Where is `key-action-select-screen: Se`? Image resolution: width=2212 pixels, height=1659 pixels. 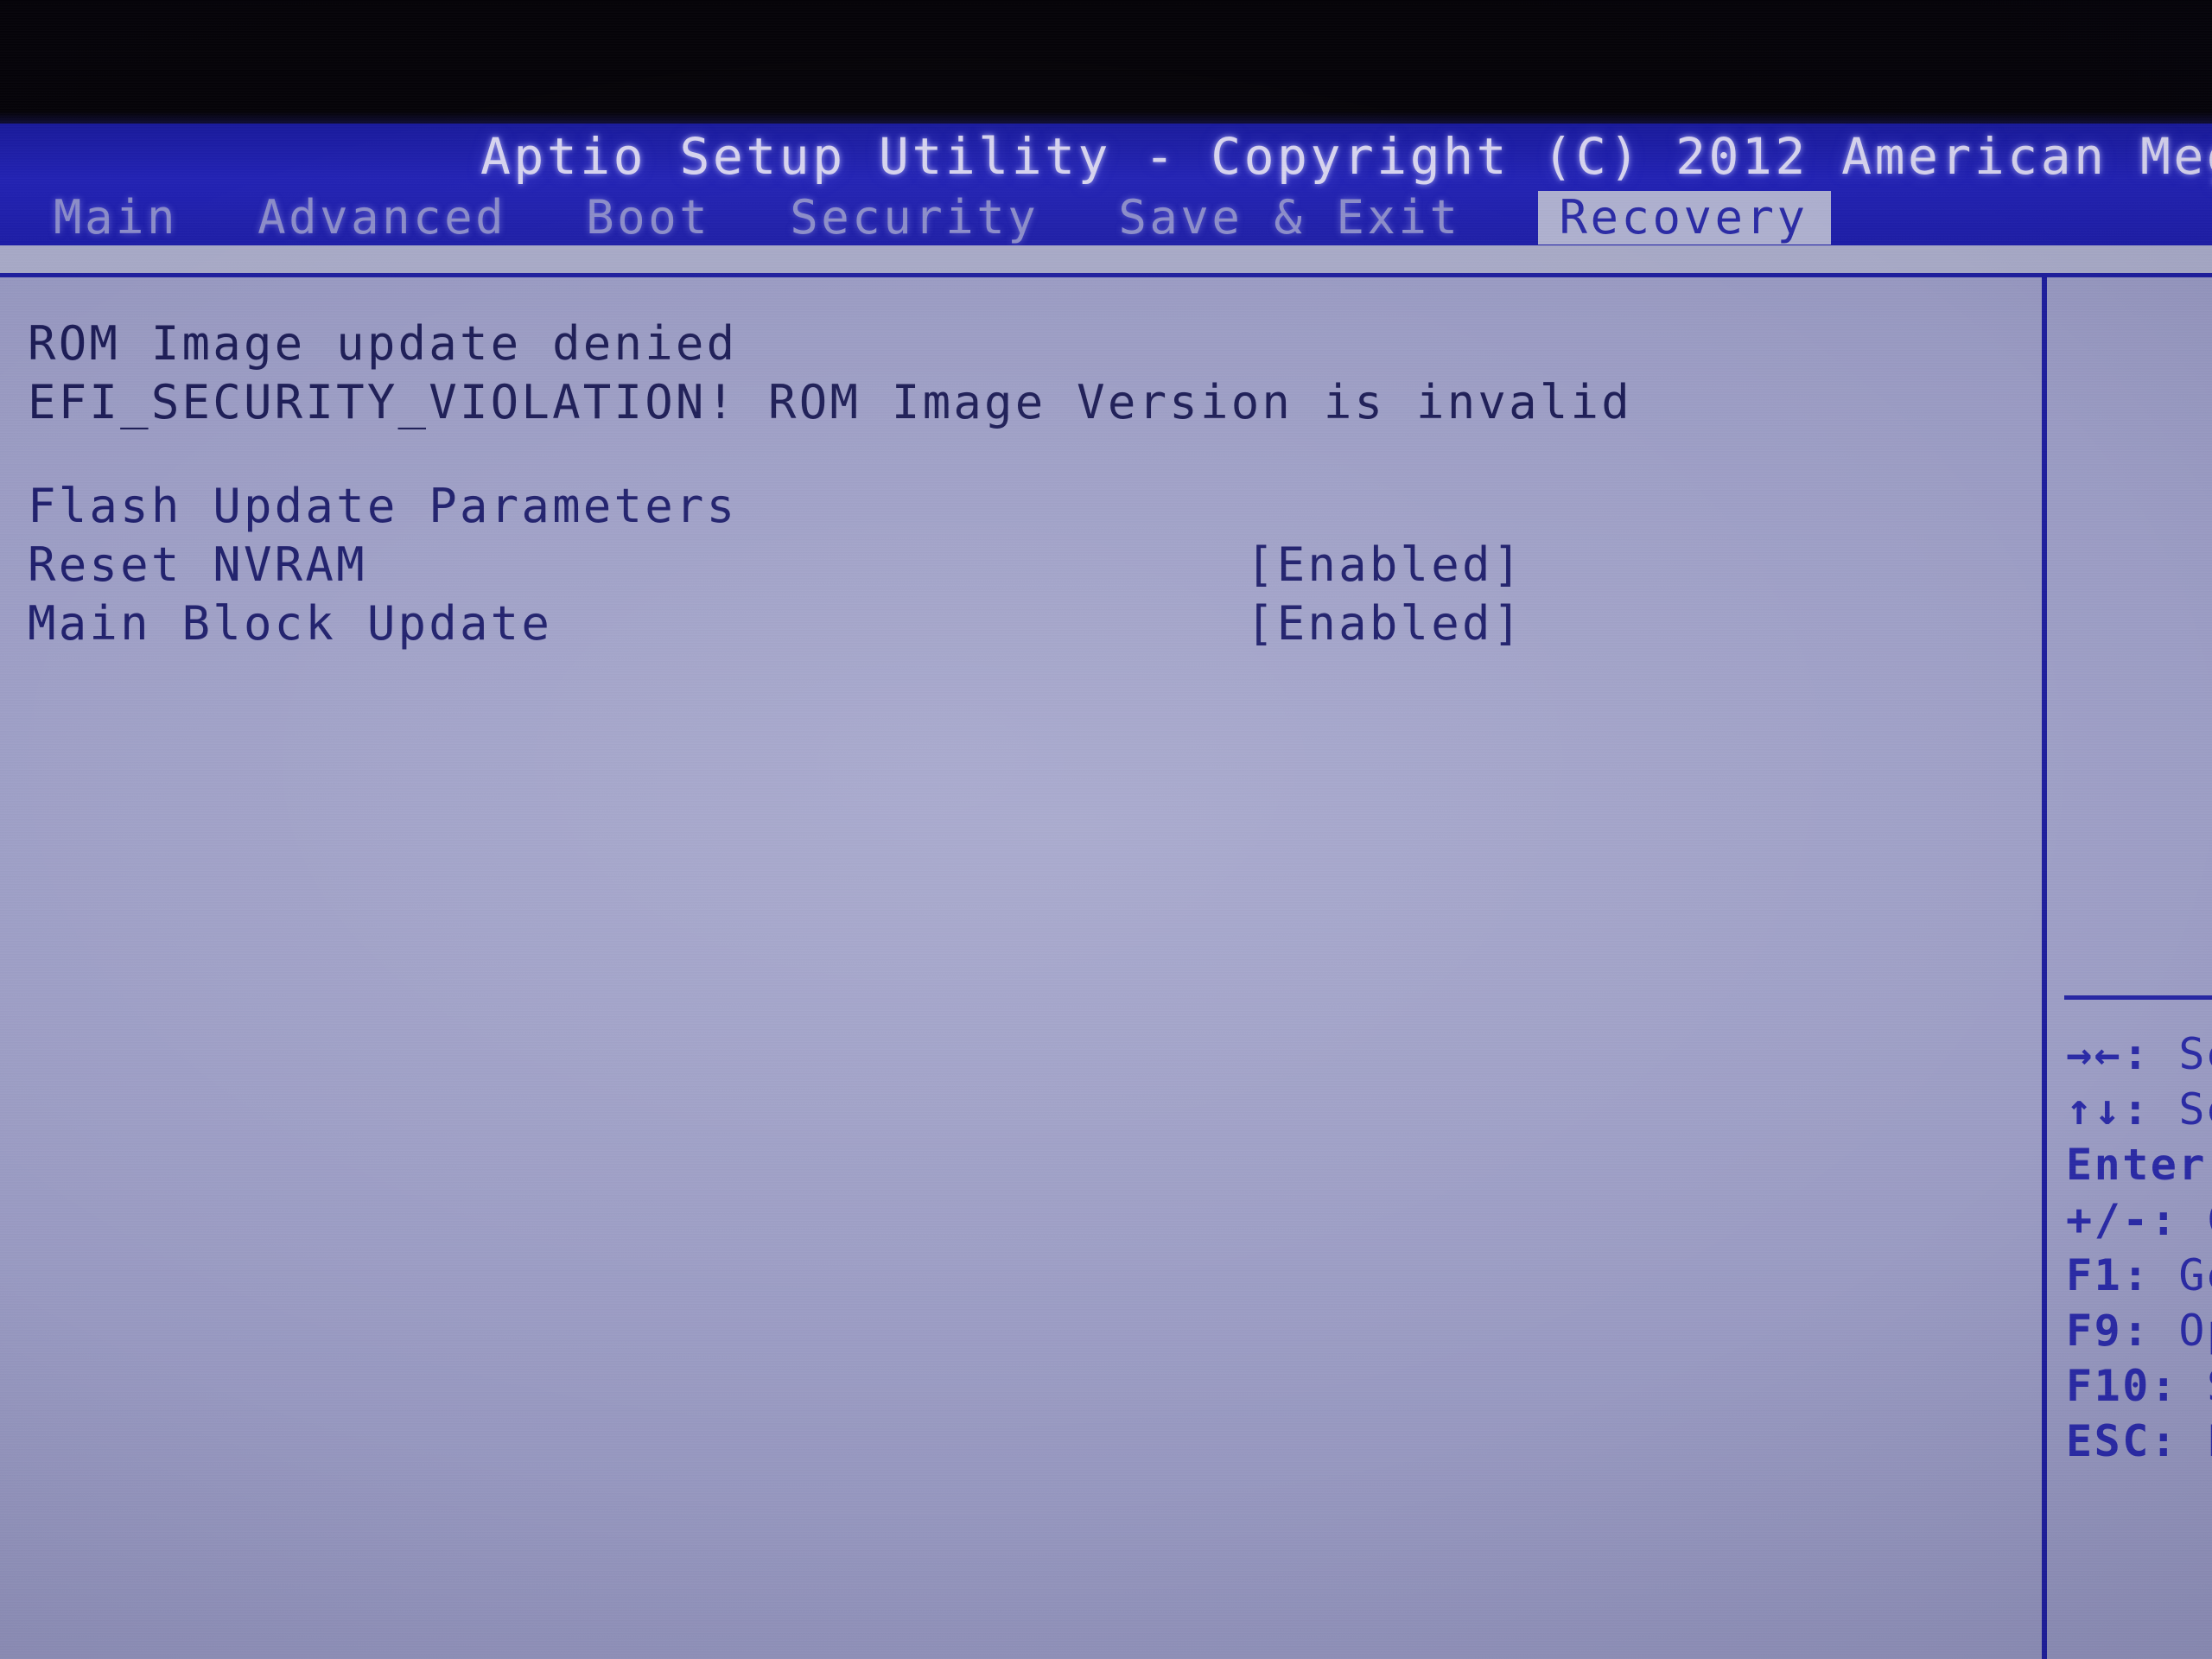 key-action-select-screen: Se is located at coordinates (2195, 1054).